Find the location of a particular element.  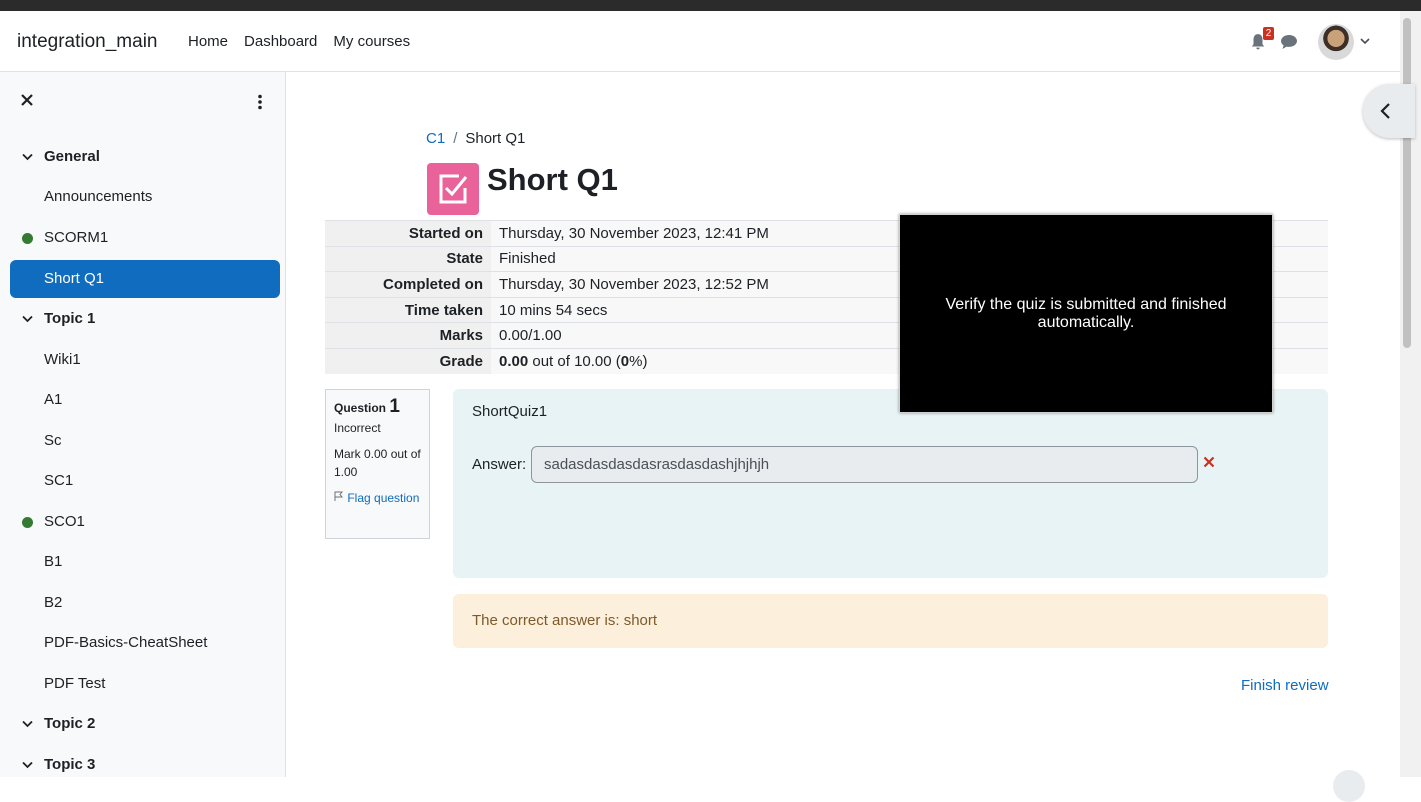

nav-item-label: Topic 3 is located at coordinates (70, 764).